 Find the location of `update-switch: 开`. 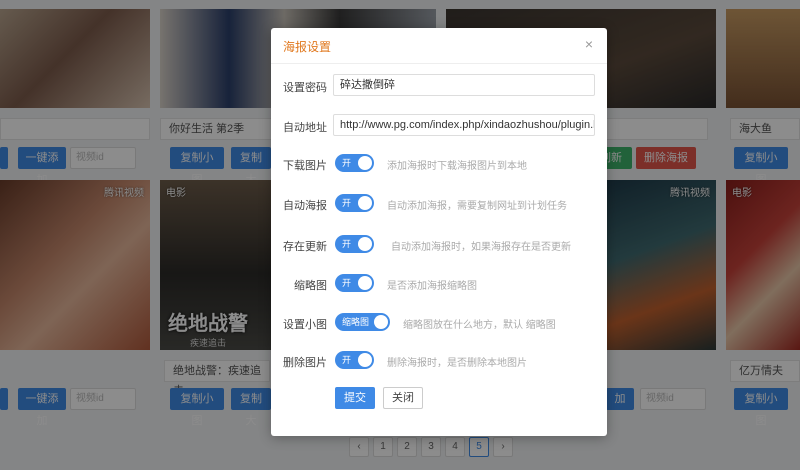

update-switch: 开 is located at coordinates (354, 244).